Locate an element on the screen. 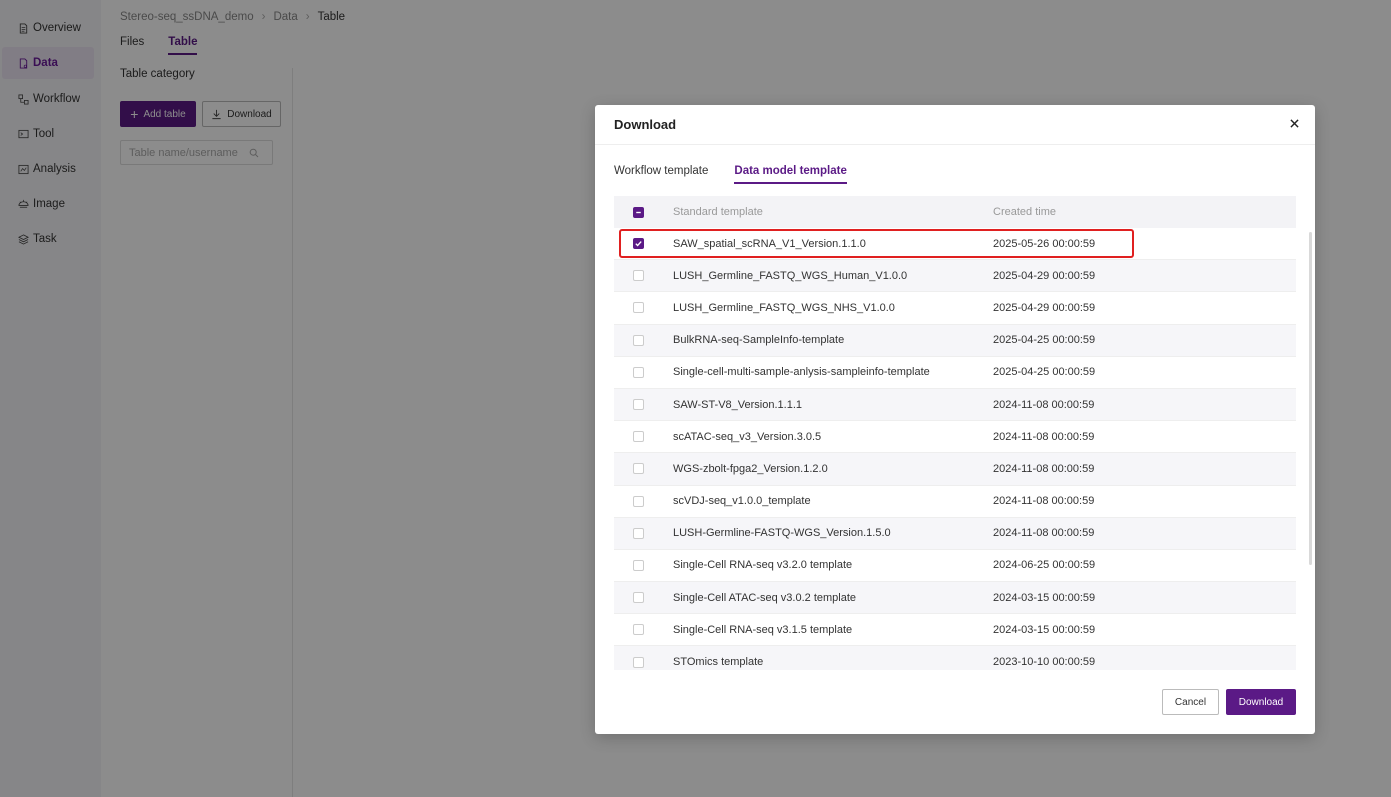 Image resolution: width=1391 pixels, height=797 pixels. template-name: WGS-zbolt-fpga2_Version.1.2.0 is located at coordinates (750, 468).